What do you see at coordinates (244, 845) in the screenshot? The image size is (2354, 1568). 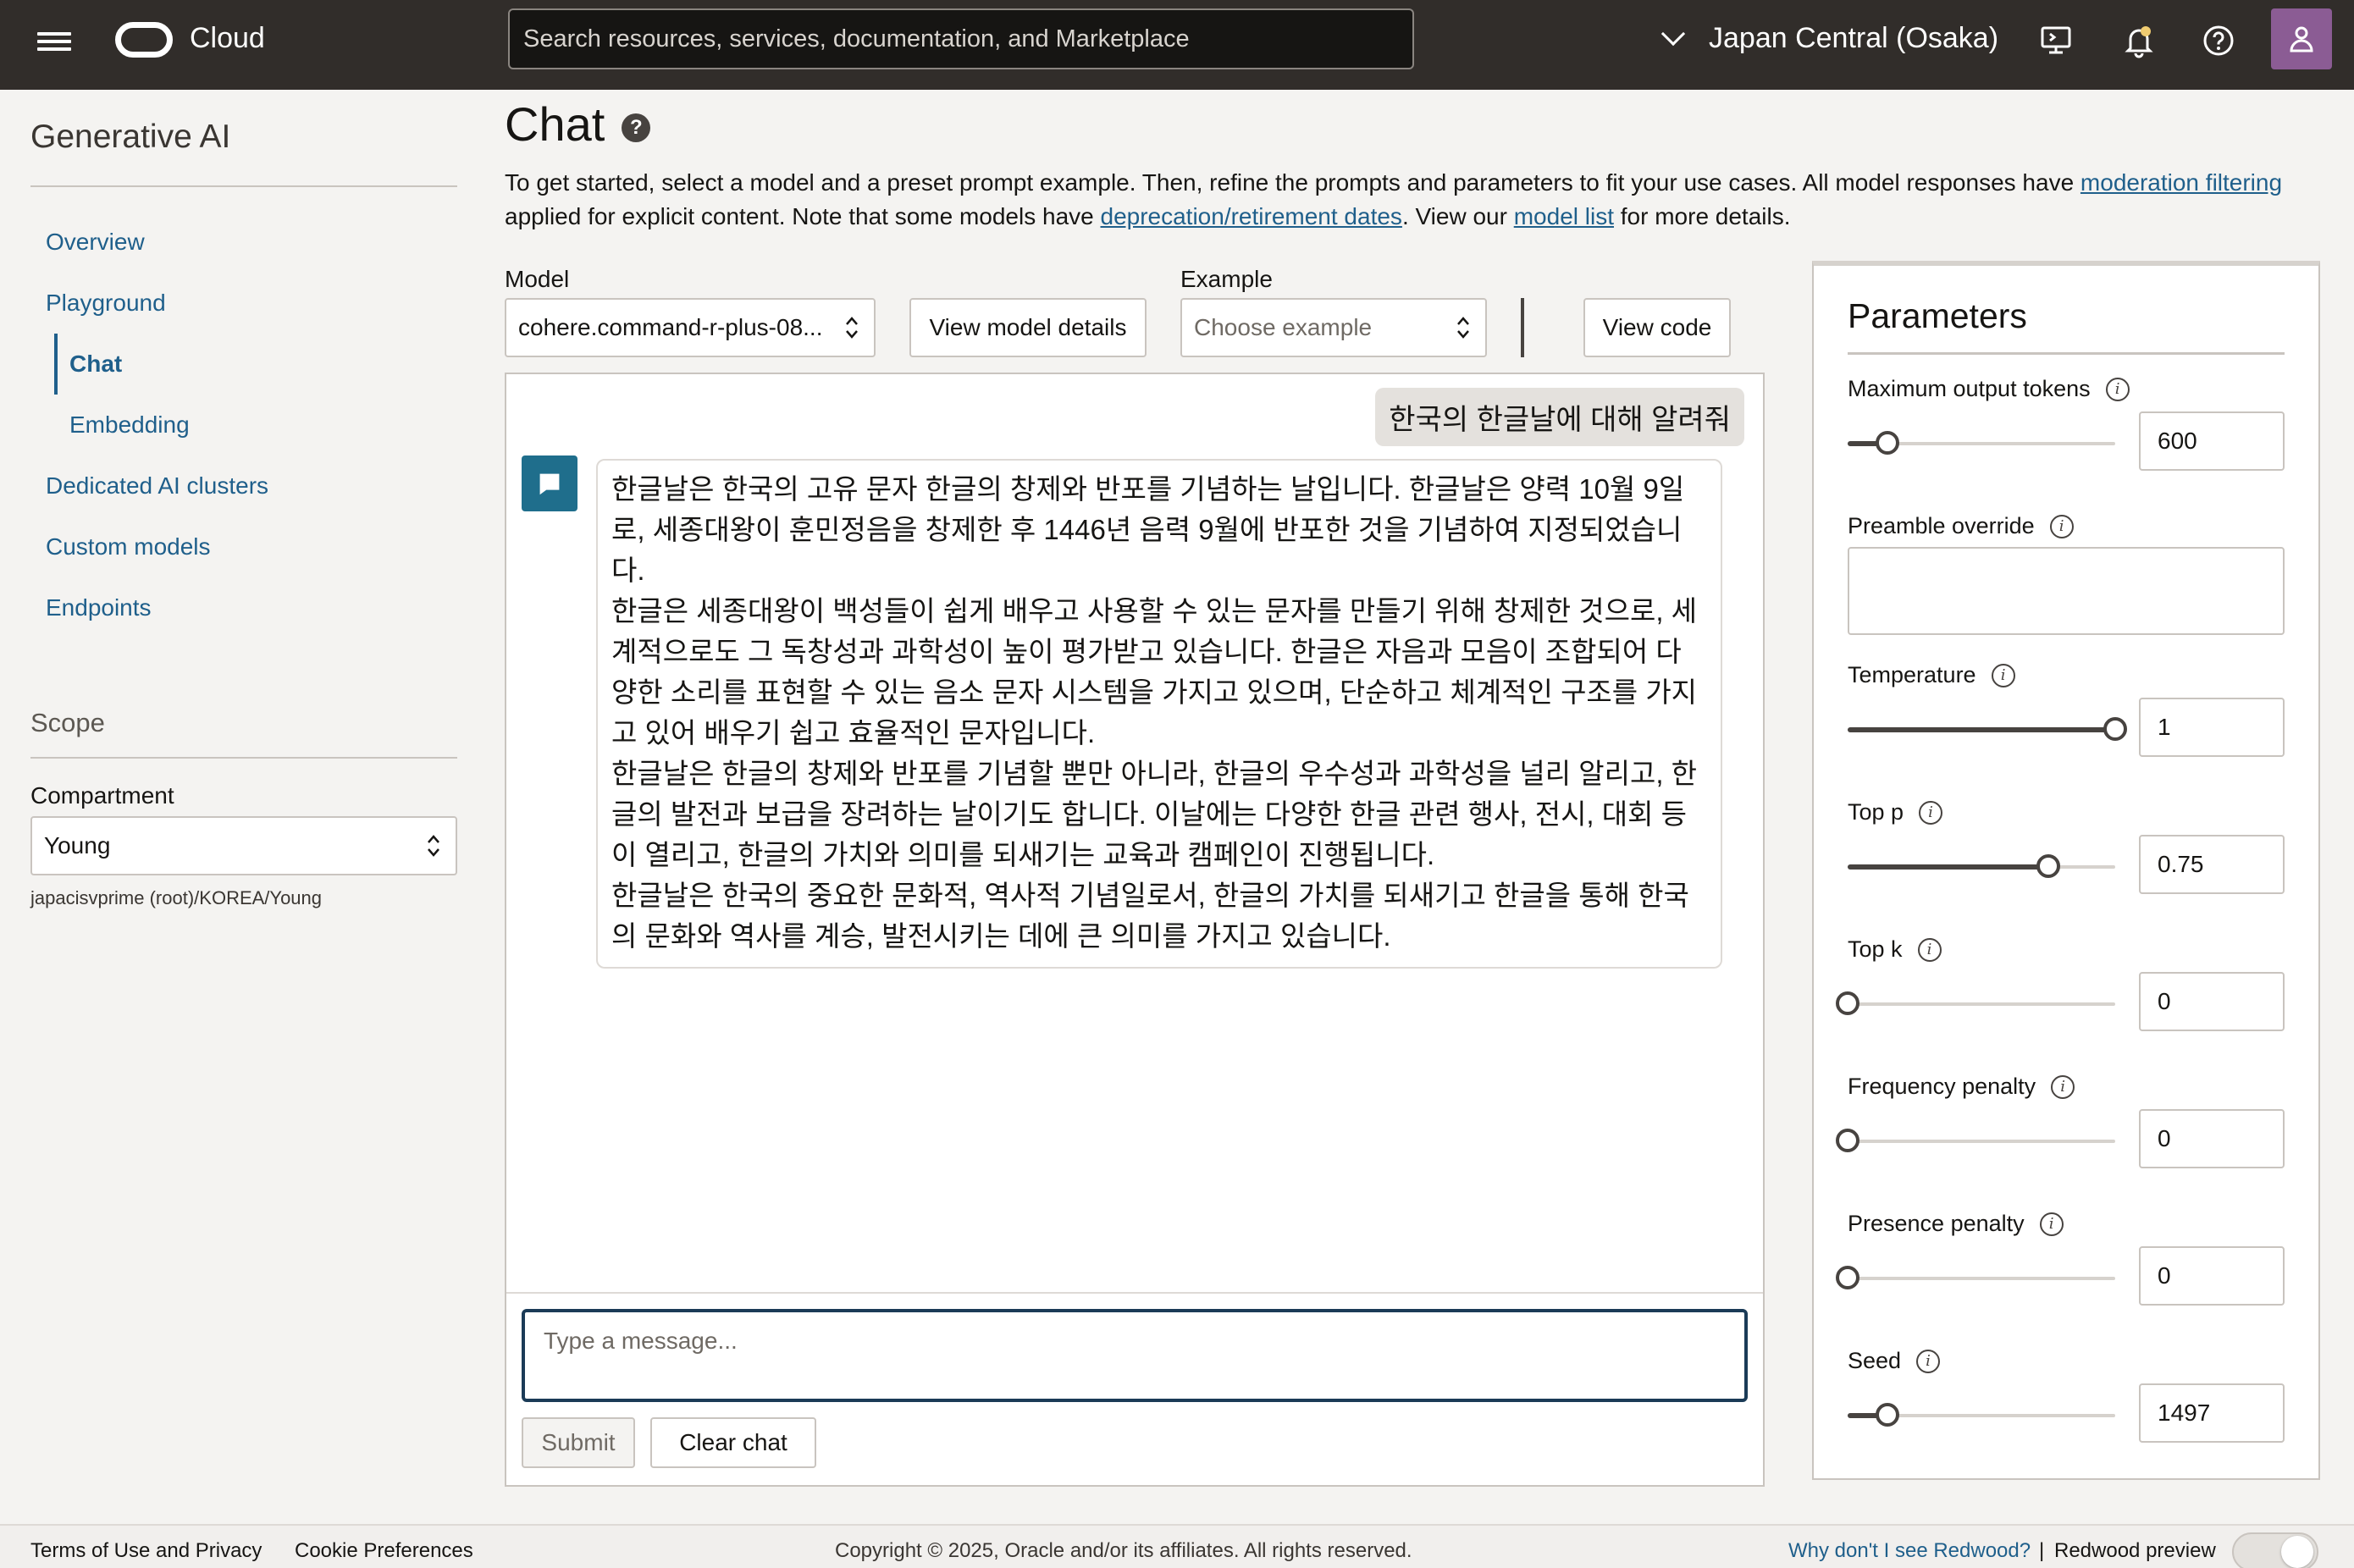 I see `compartment-select: Young` at bounding box center [244, 845].